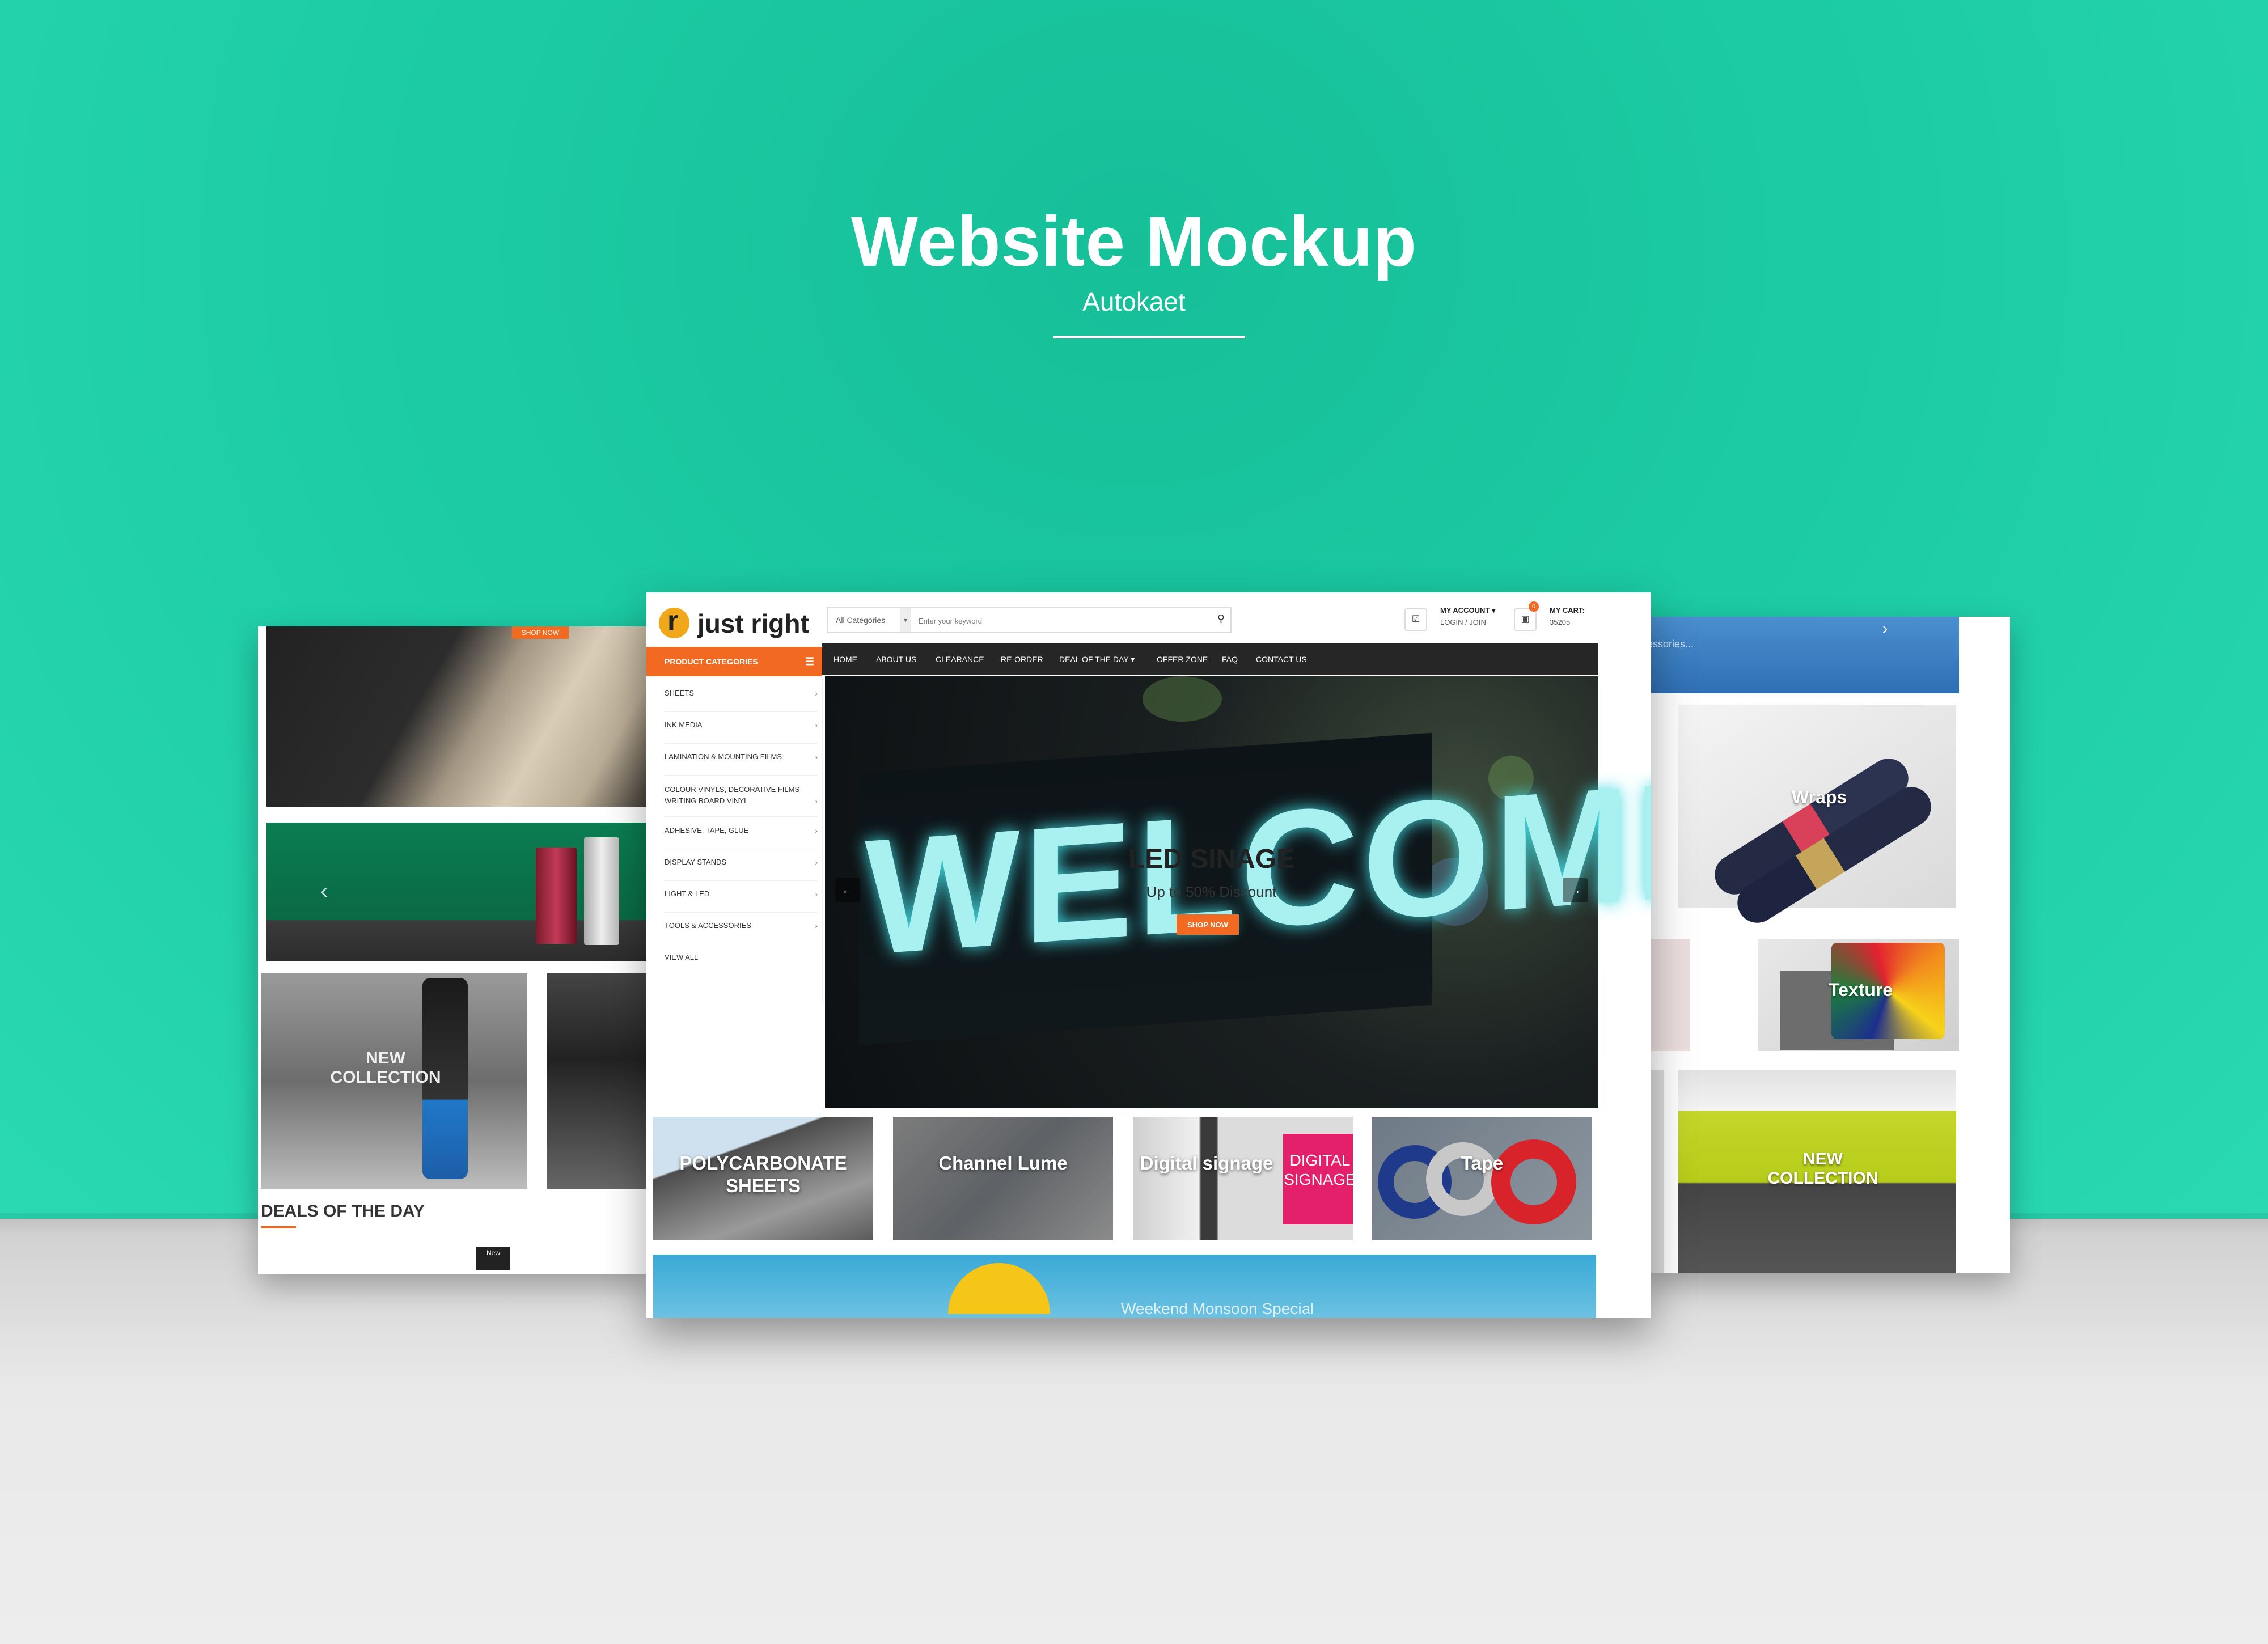 The width and height of the screenshot is (2268, 1644). I want to click on my-cart-label: MY CART:, so click(1567, 610).